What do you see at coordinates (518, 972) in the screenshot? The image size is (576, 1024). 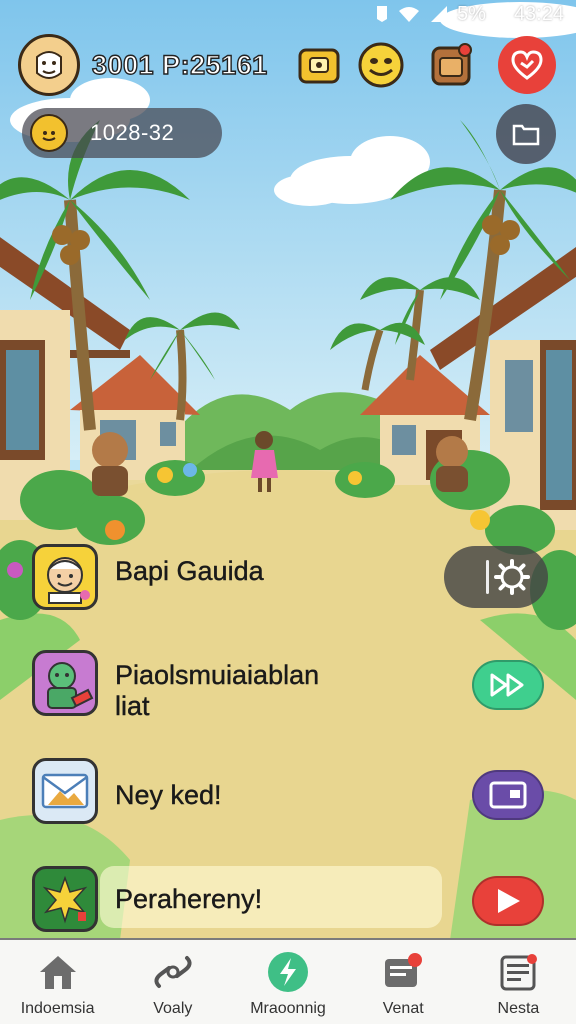 I see `news-icon` at bounding box center [518, 972].